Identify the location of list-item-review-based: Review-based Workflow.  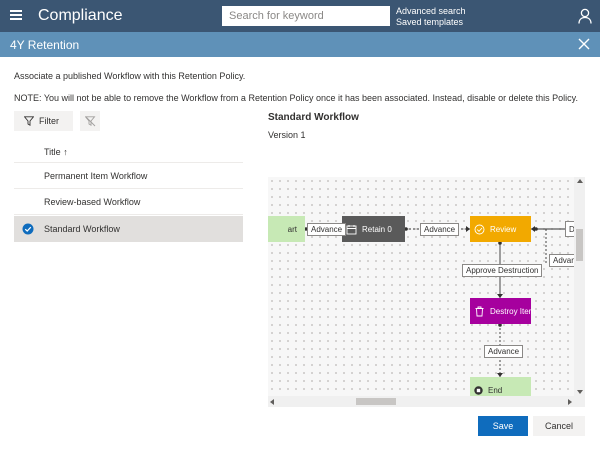
(128, 202).